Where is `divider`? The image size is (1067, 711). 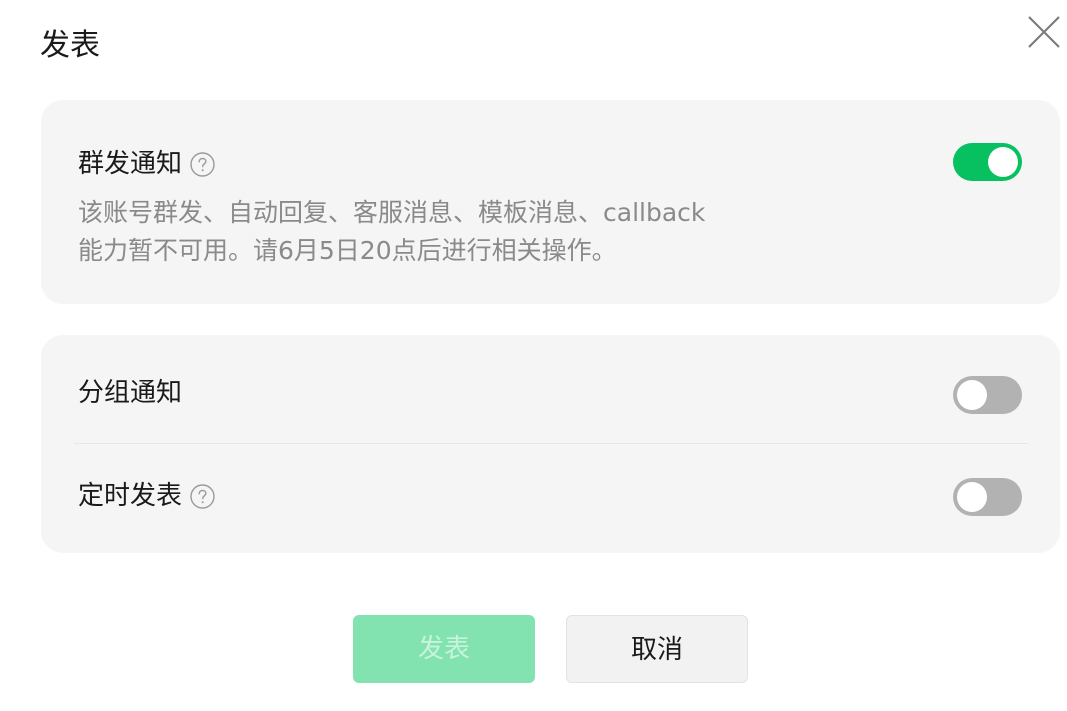
divider is located at coordinates (551, 443).